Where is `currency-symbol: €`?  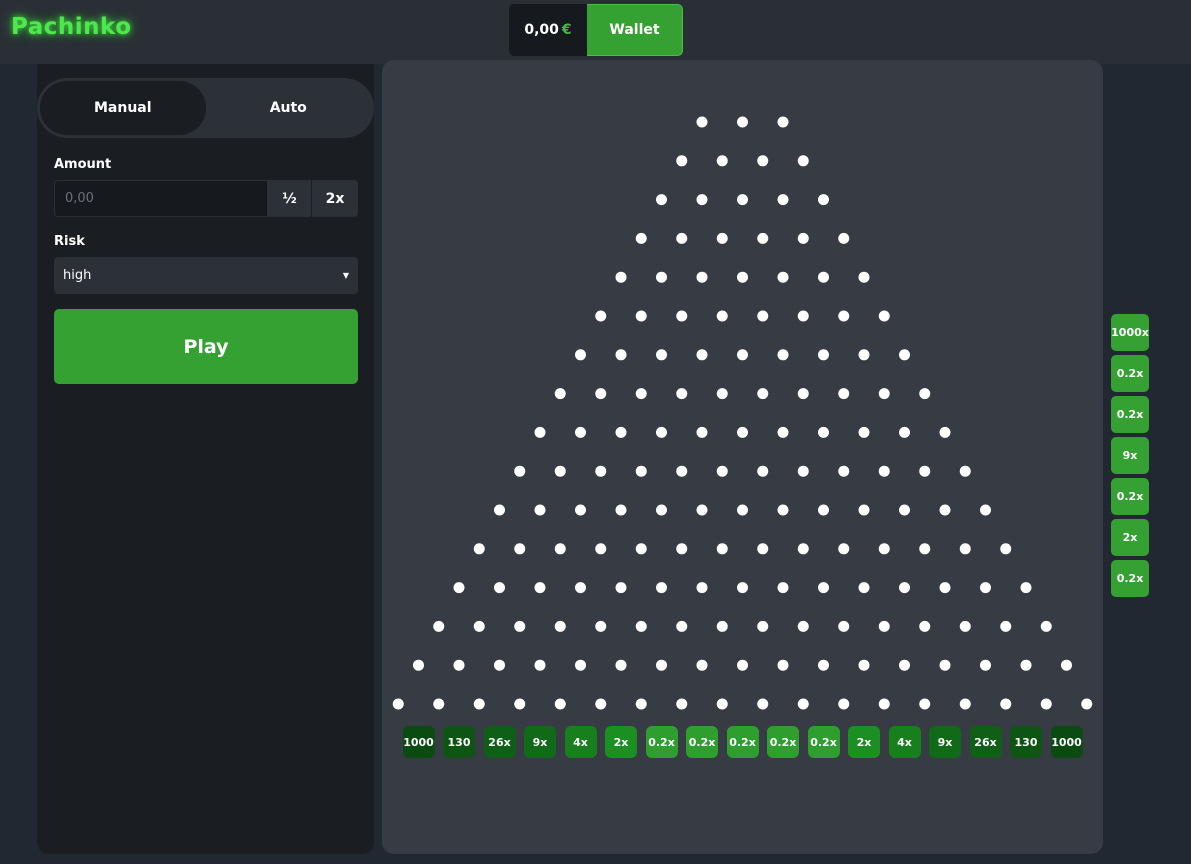
currency-symbol: € is located at coordinates (566, 30).